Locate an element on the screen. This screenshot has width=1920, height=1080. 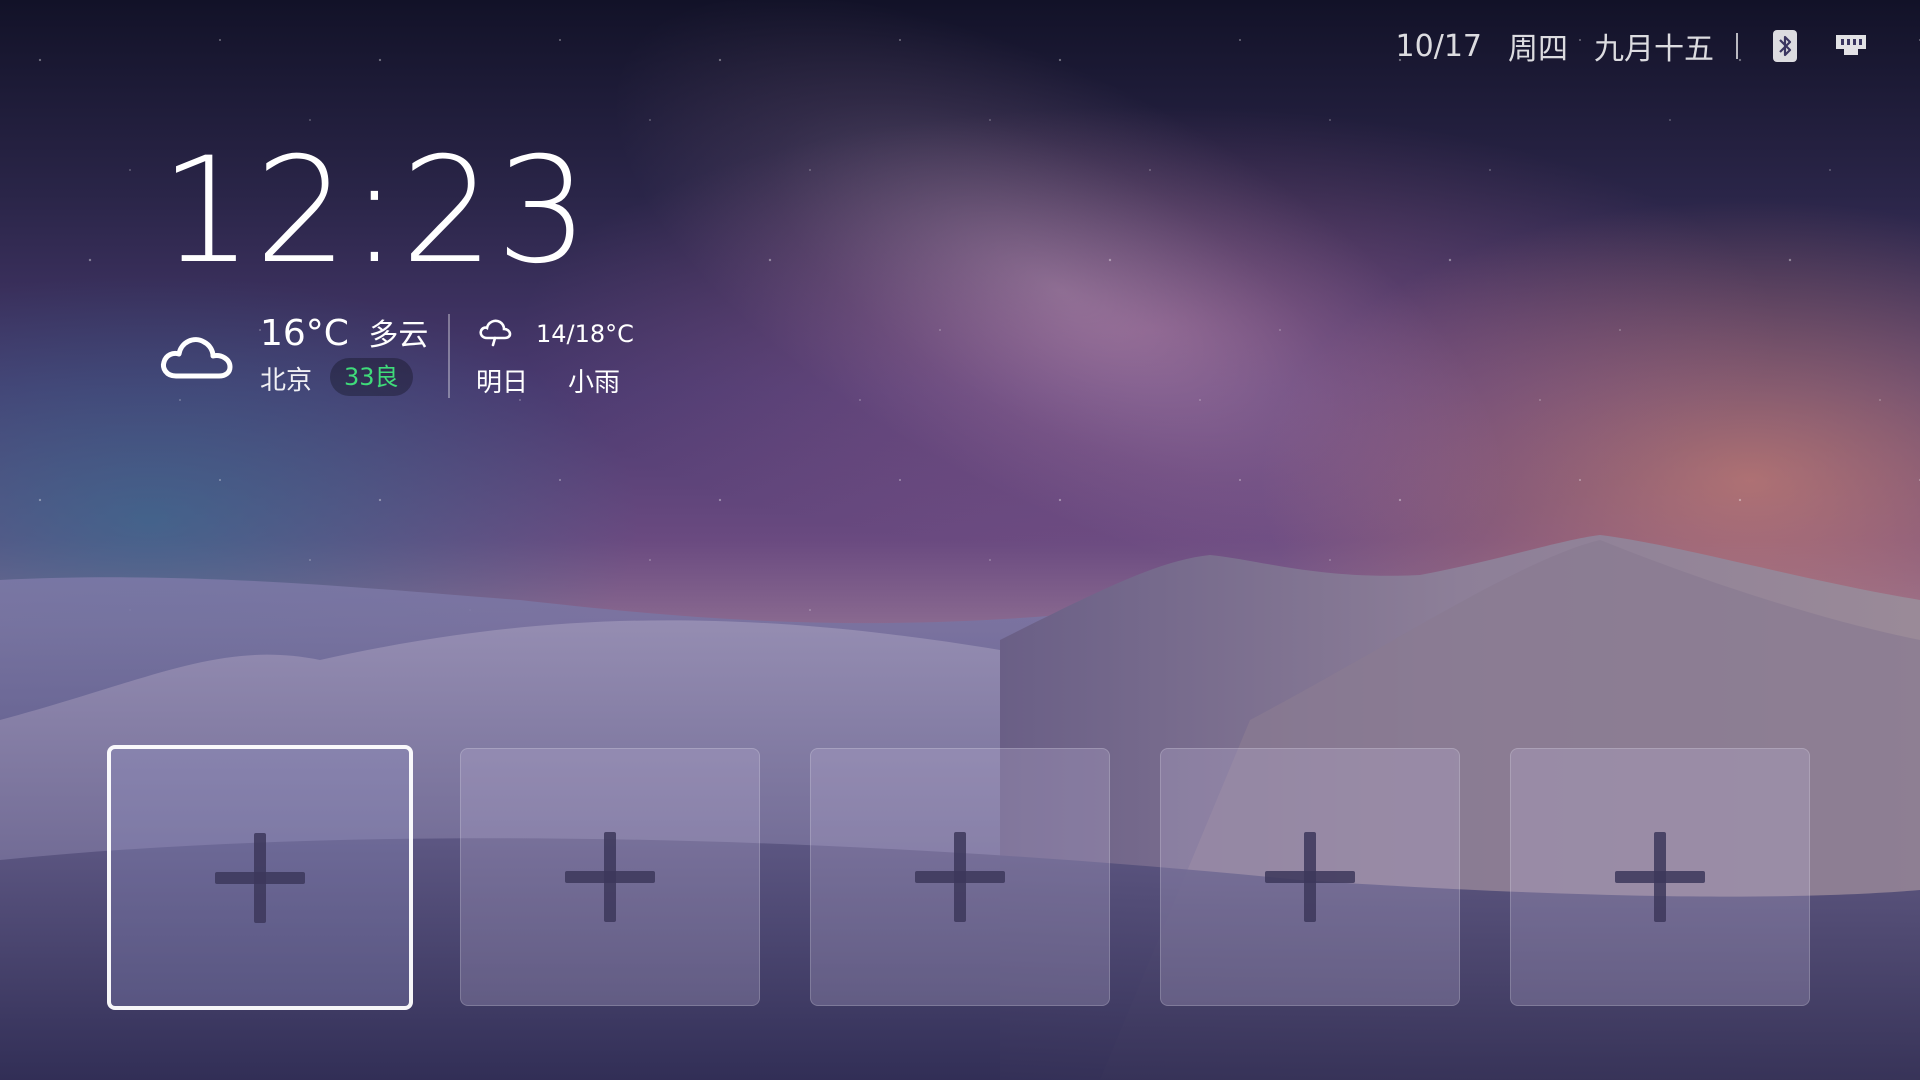
current-temp-value: 16°C is located at coordinates (304, 333).